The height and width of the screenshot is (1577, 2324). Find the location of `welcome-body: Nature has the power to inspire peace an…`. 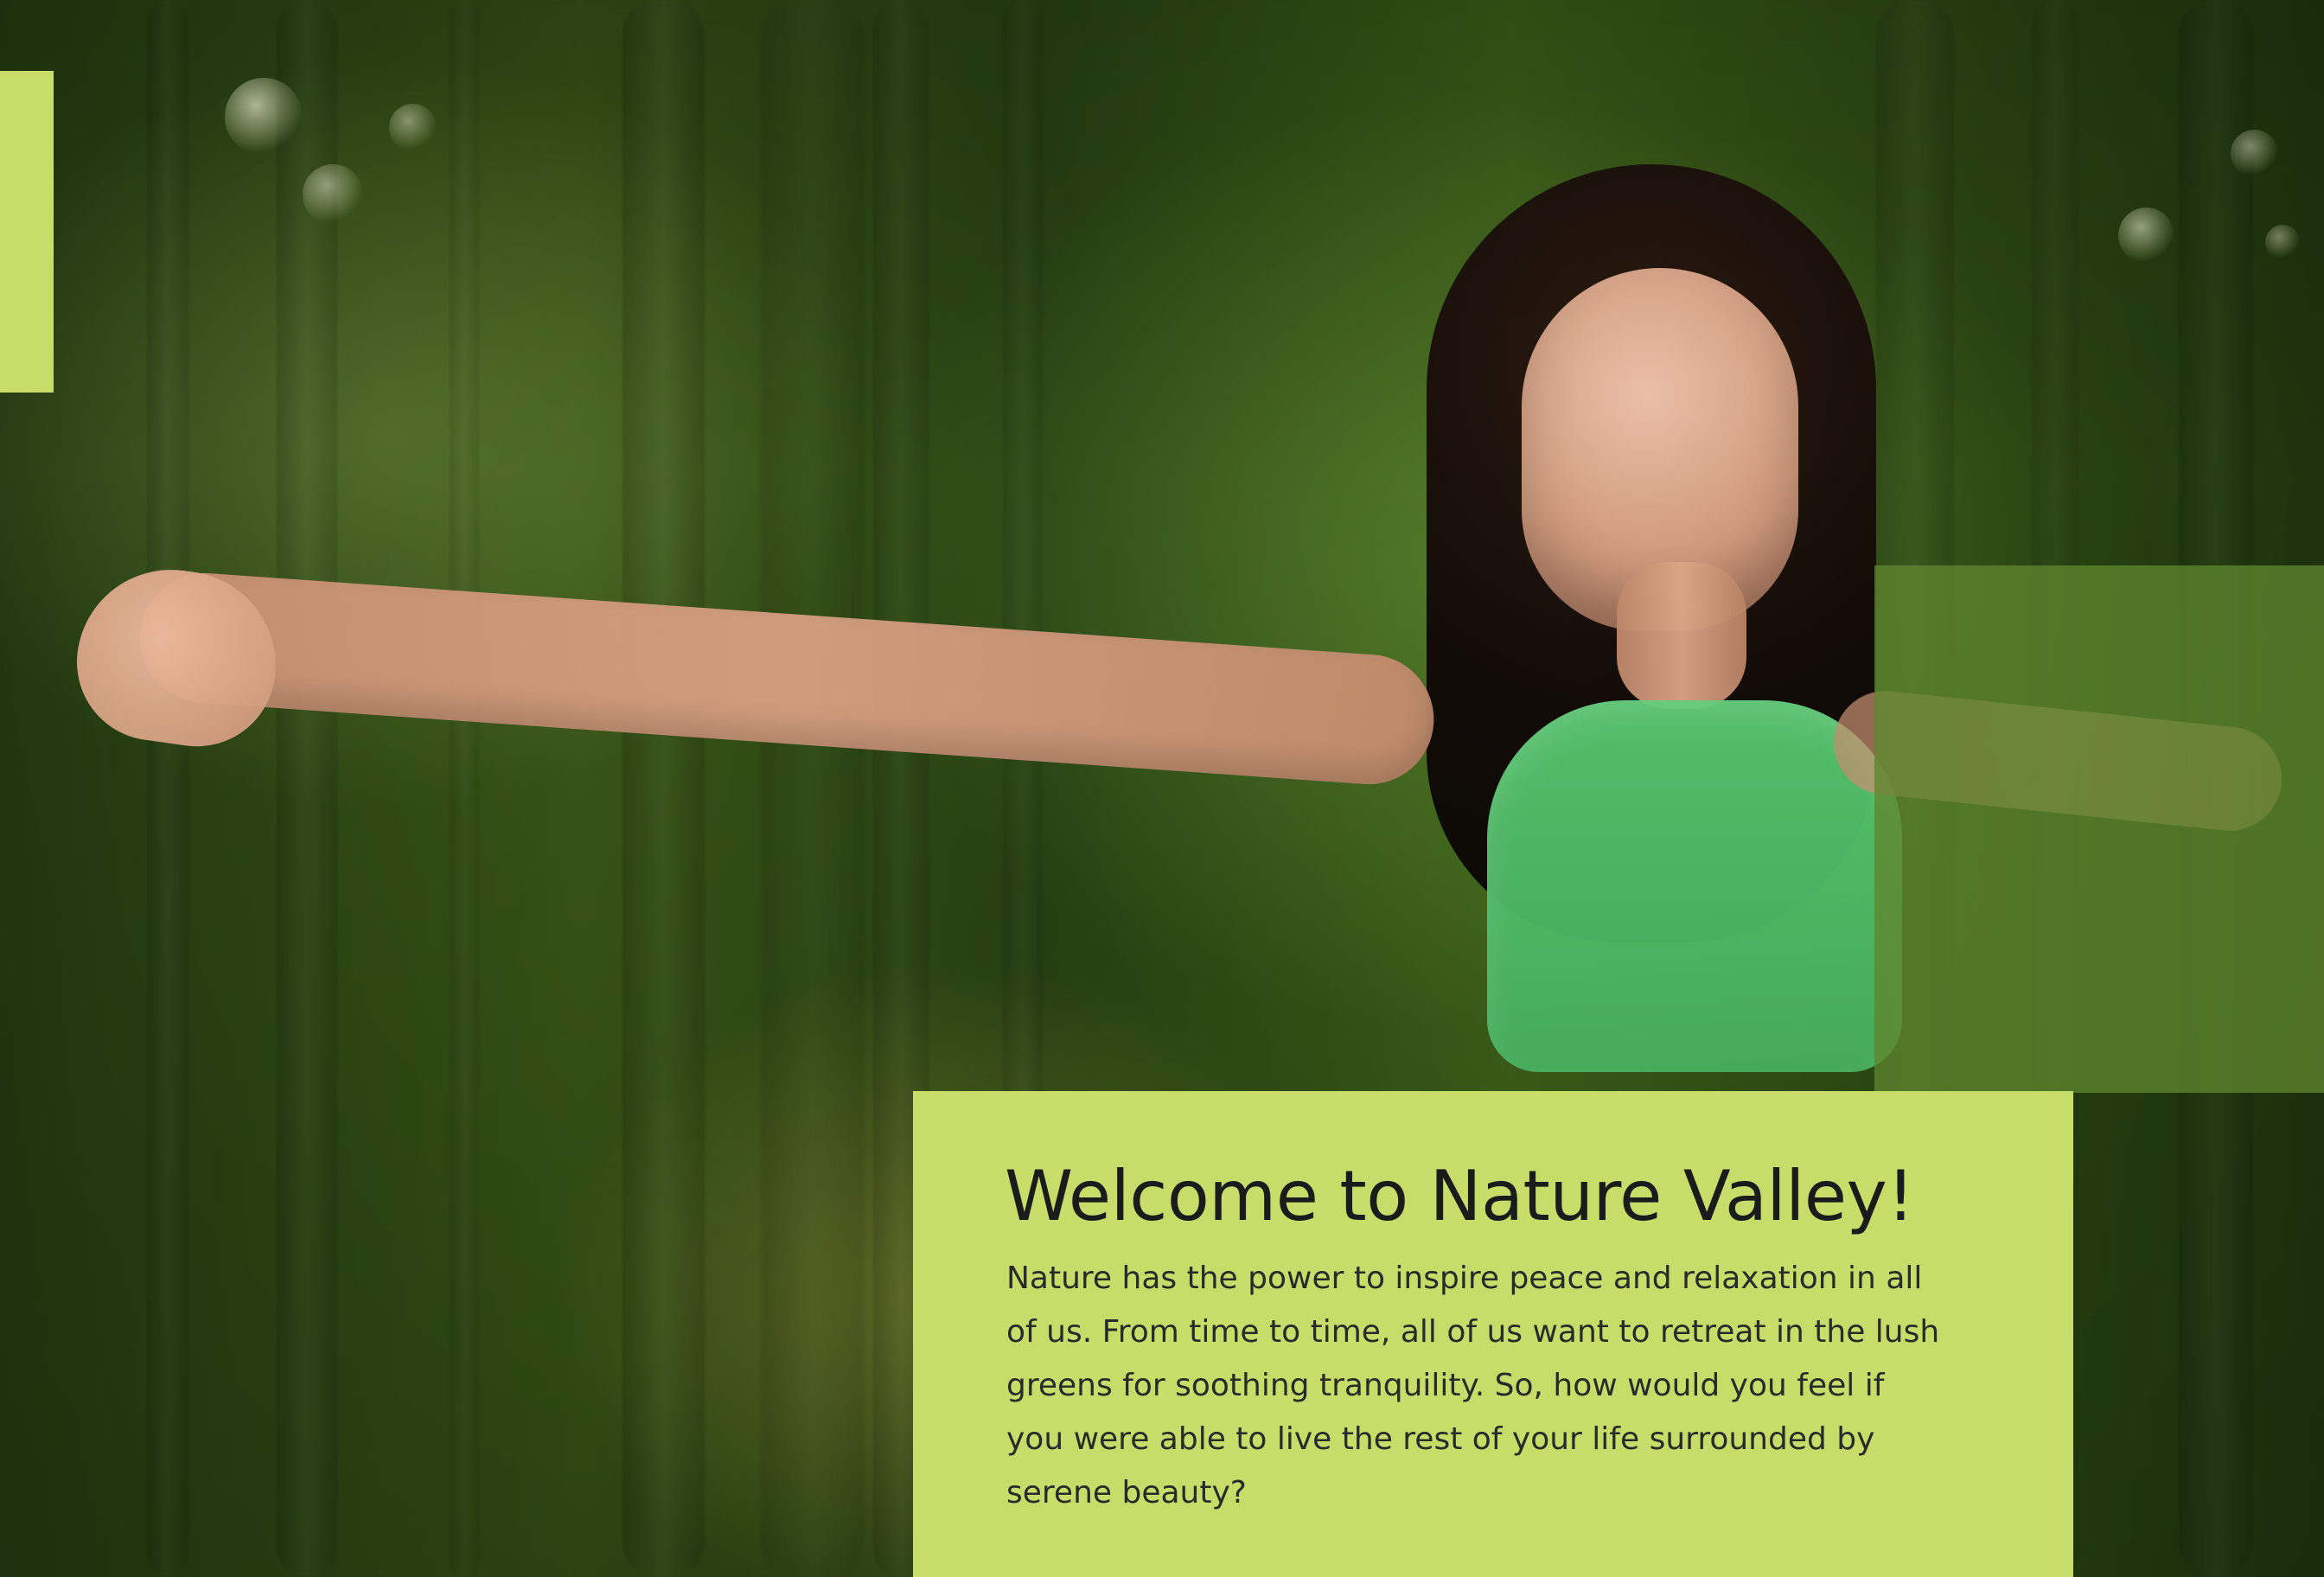

welcome-body: Nature has the power to inspire peace an… is located at coordinates (1473, 1385).